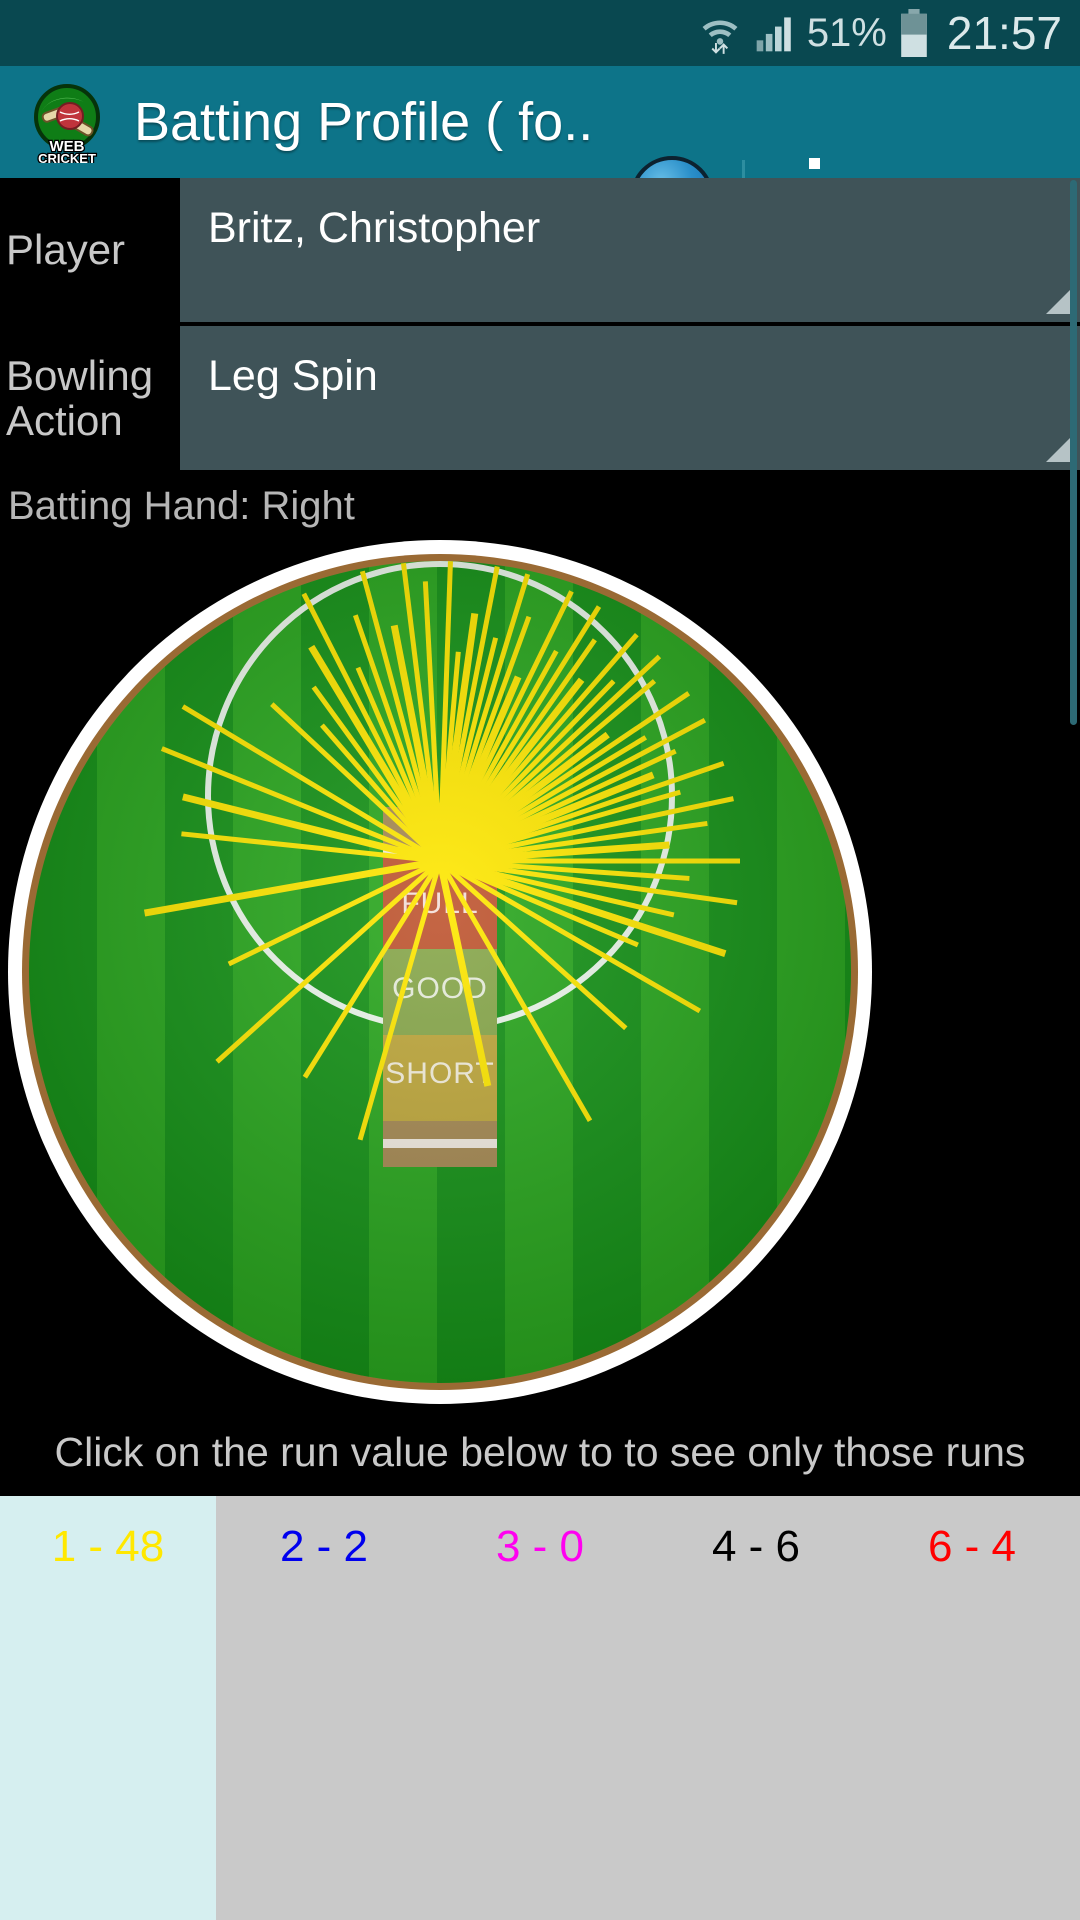  I want to click on run-filter-4: 4 - 6, so click(756, 1708).